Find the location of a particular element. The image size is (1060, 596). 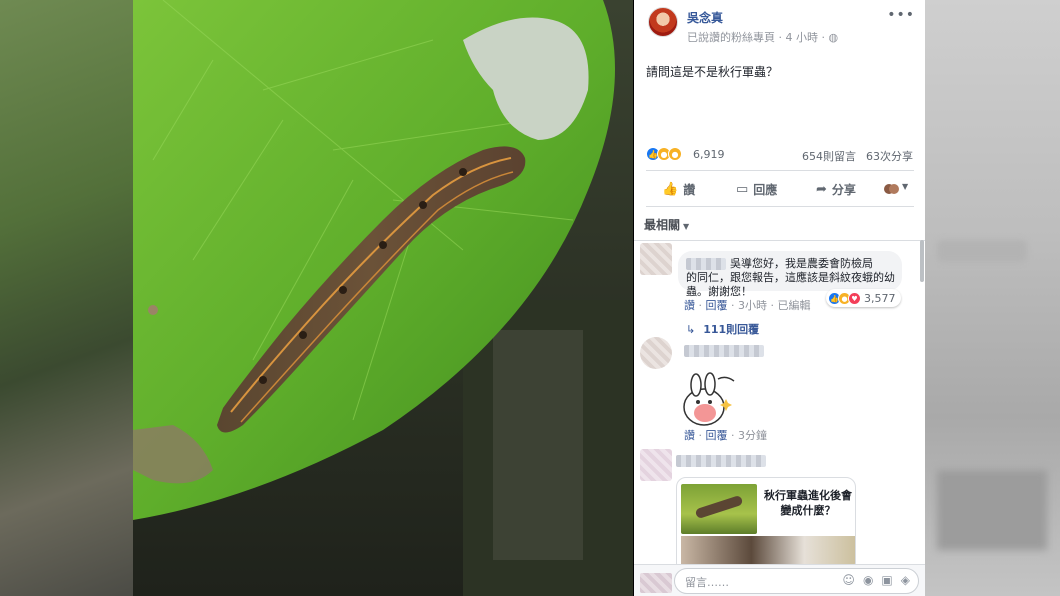

blurred-backdrop-right is located at coordinates (992, 298).